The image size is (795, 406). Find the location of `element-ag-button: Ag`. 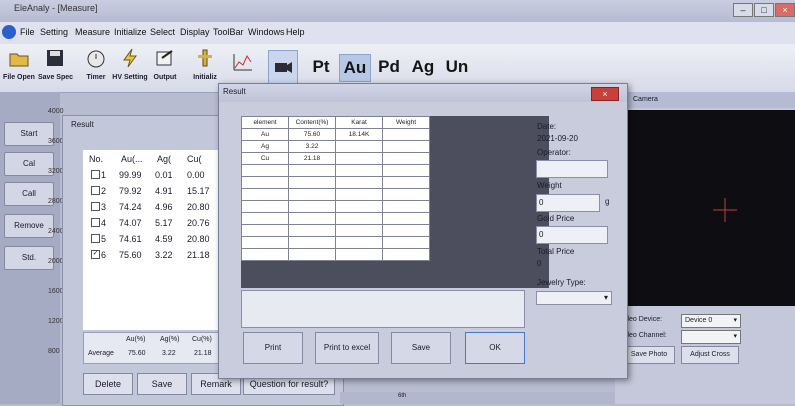

element-ag-button: Ag is located at coordinates (423, 67).